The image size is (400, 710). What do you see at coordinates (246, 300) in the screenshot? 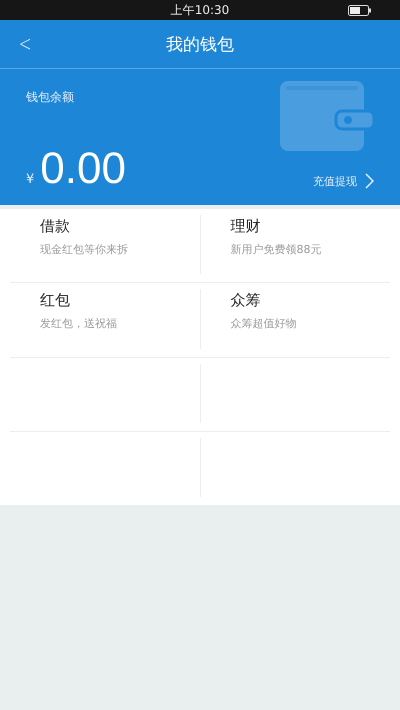
I see `service-title: 众筹` at bounding box center [246, 300].